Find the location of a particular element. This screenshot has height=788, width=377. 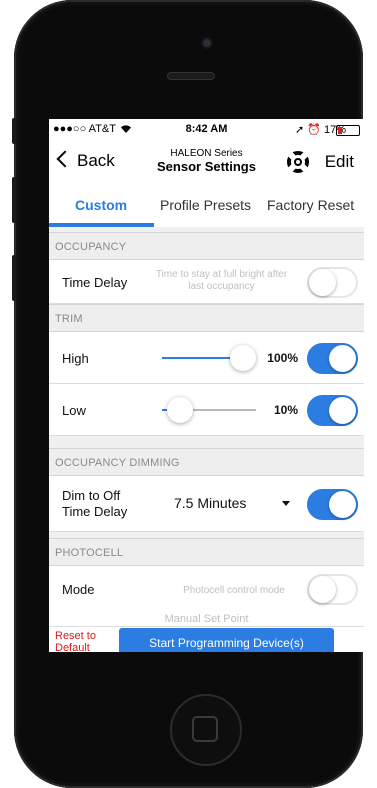

trim-low-slider-thumb is located at coordinates (180, 410).